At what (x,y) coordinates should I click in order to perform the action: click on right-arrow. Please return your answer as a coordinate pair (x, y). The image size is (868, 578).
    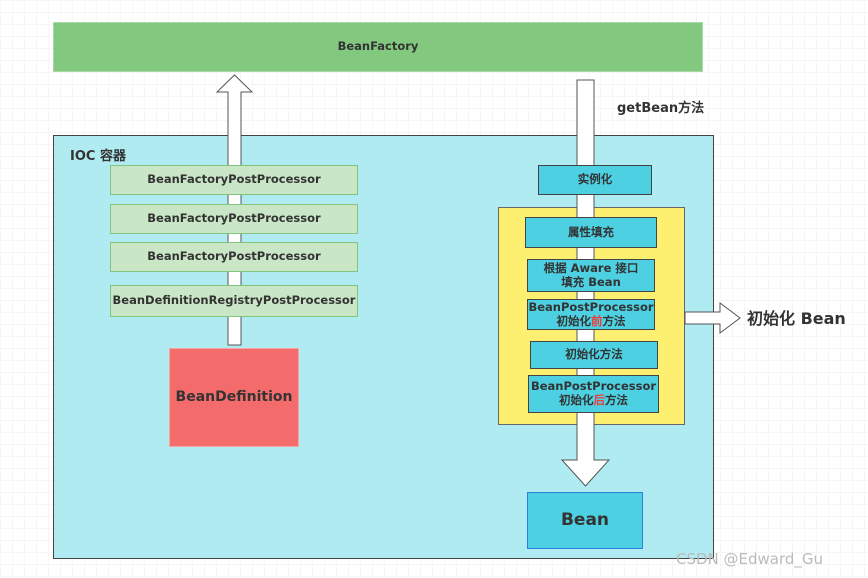
    Looking at the image, I should click on (712, 318).